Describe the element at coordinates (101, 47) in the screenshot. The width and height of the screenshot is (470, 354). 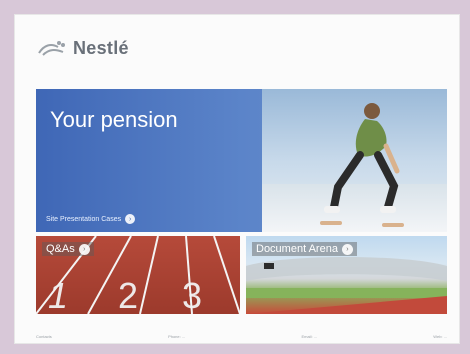
I see `brand-logo-text: Nestlé` at that location.